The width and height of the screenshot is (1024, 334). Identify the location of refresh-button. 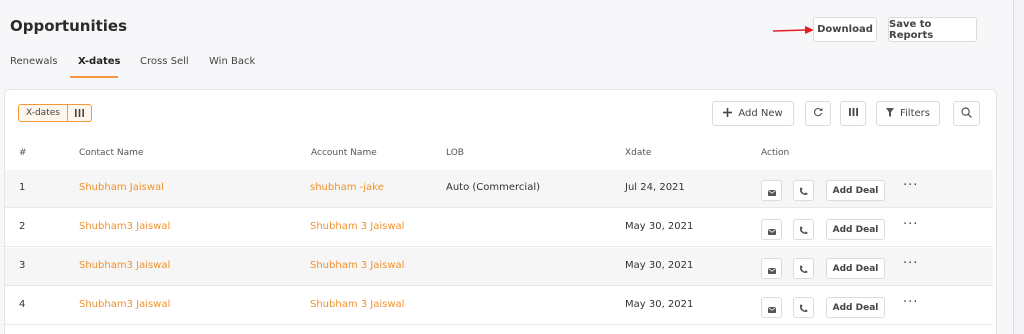
(818, 113).